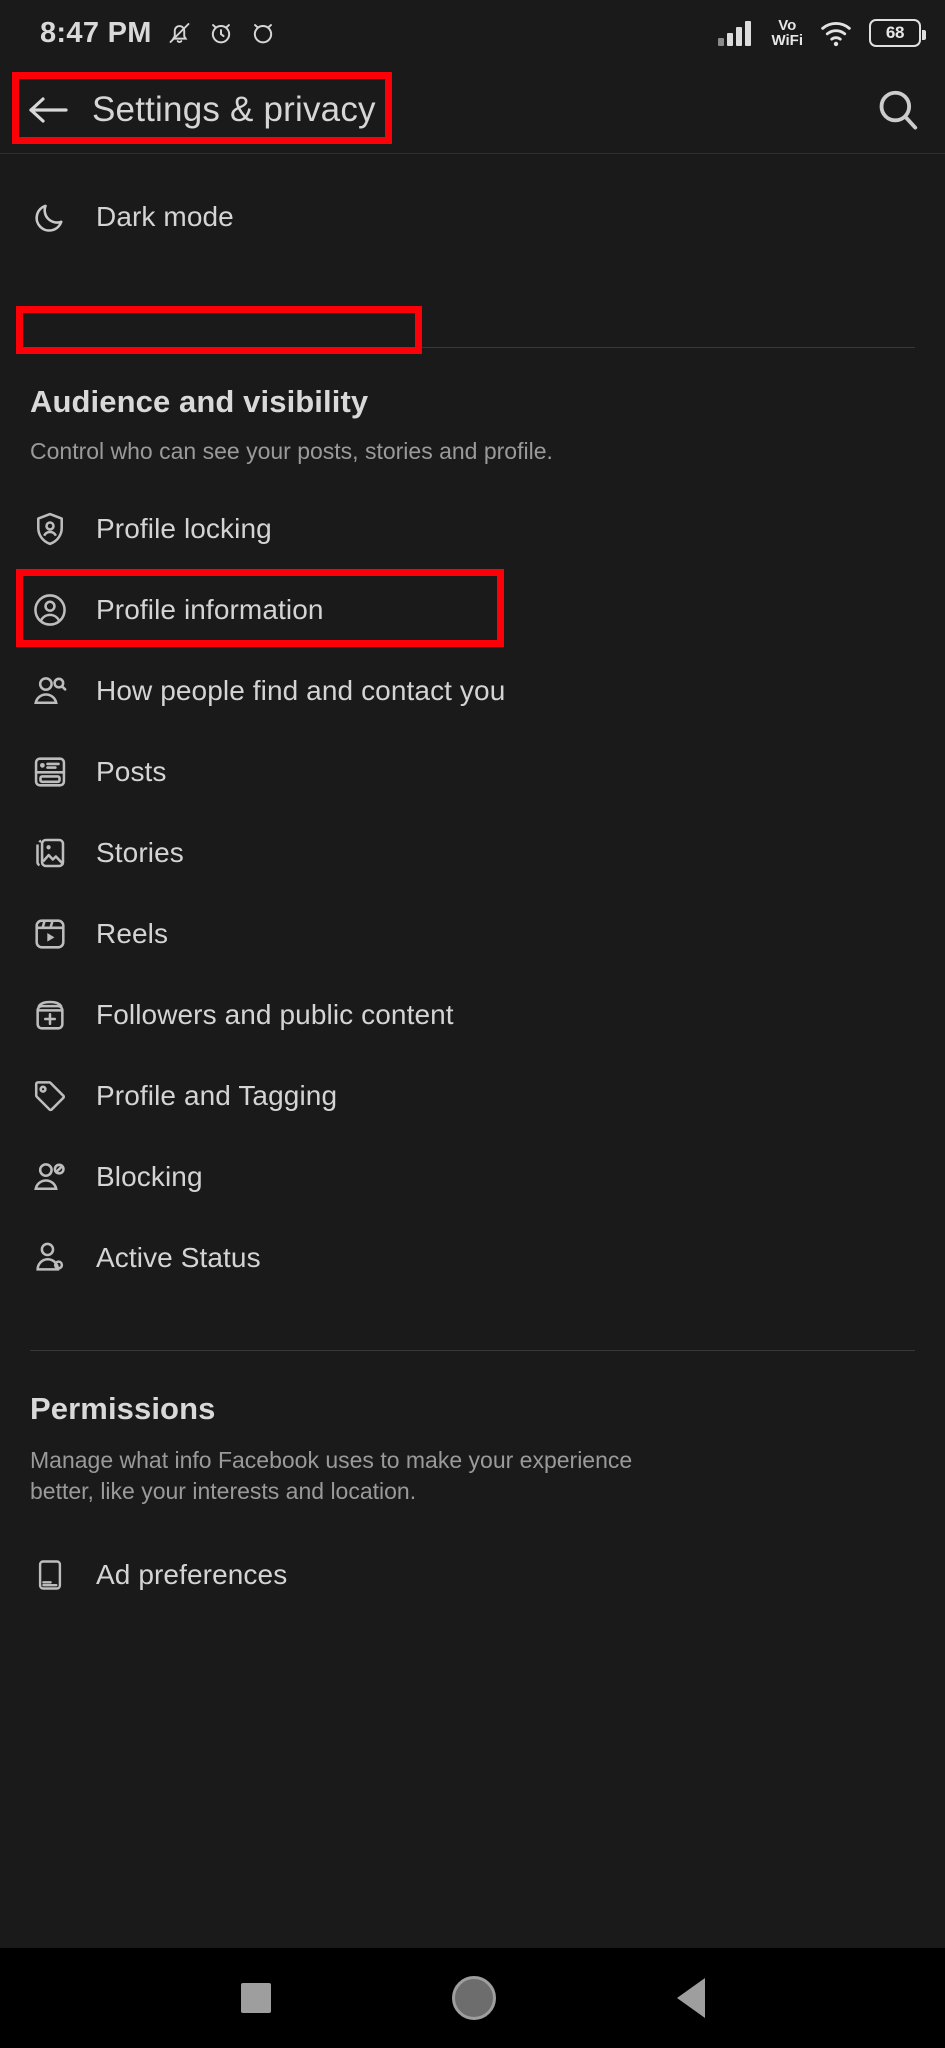 The height and width of the screenshot is (2048, 945). What do you see at coordinates (210, 609) in the screenshot?
I see `list-item-label: Profile information` at bounding box center [210, 609].